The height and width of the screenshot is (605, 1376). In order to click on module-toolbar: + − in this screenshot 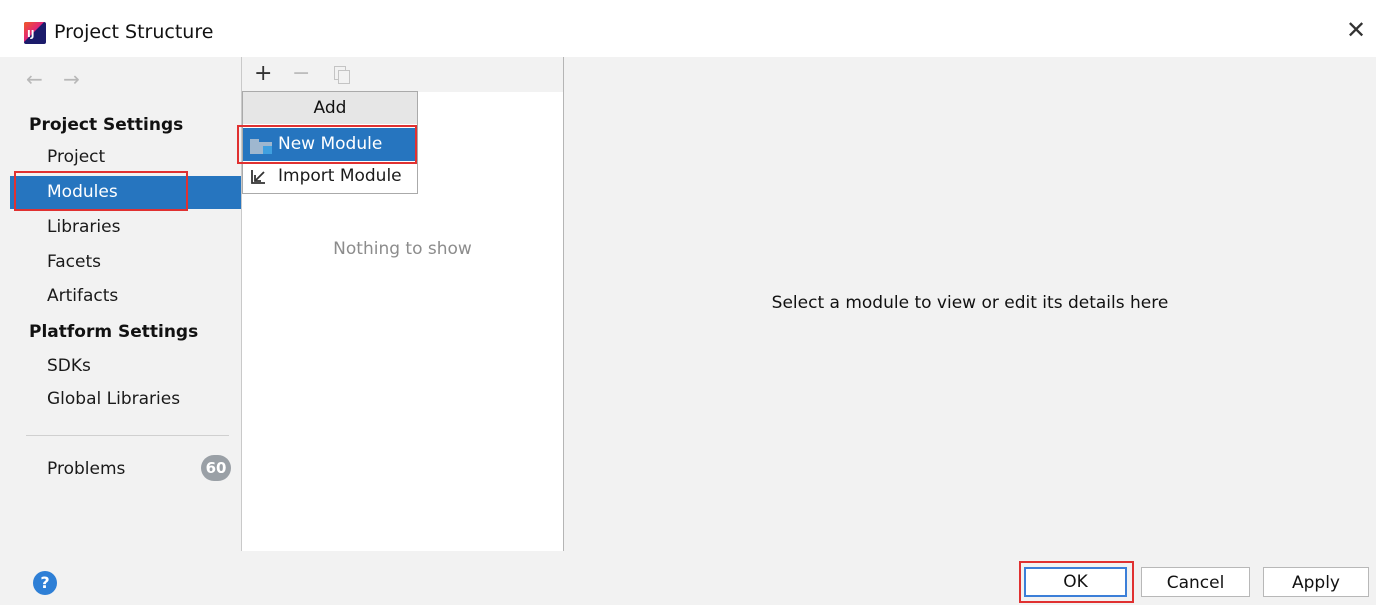, I will do `click(402, 74)`.